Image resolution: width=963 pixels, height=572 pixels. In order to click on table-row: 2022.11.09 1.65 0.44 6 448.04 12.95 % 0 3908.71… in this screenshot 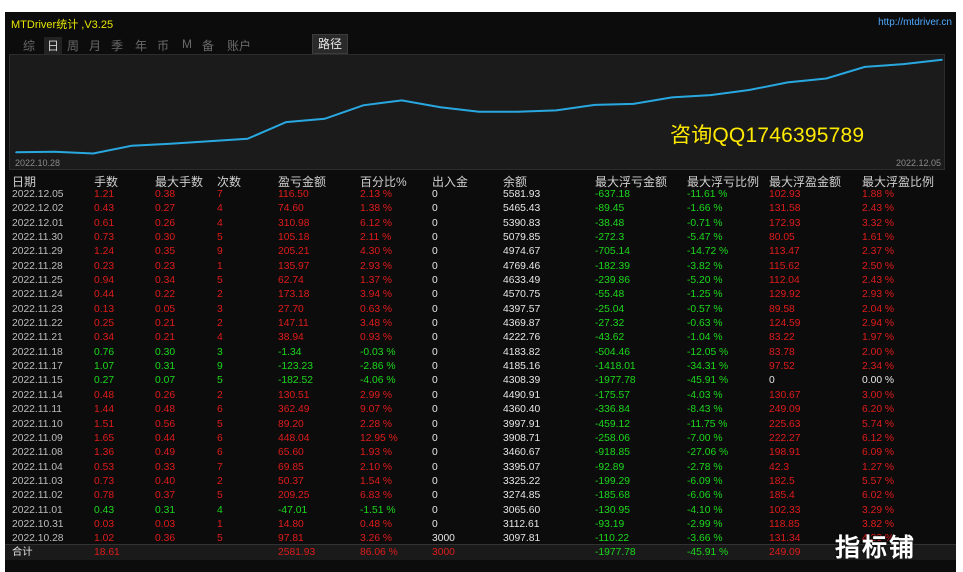, I will do `click(480, 439)`.